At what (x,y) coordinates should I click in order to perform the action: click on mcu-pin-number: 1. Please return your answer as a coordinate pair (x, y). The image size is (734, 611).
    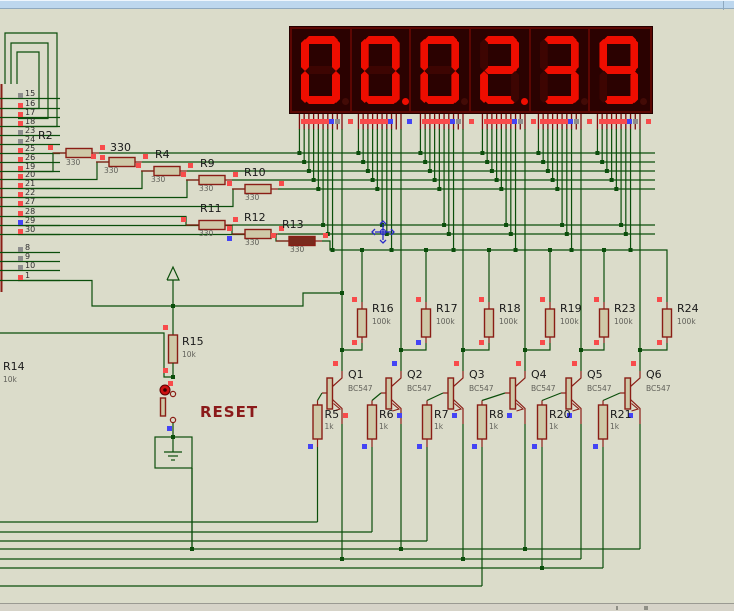
    Looking at the image, I should click on (28, 275).